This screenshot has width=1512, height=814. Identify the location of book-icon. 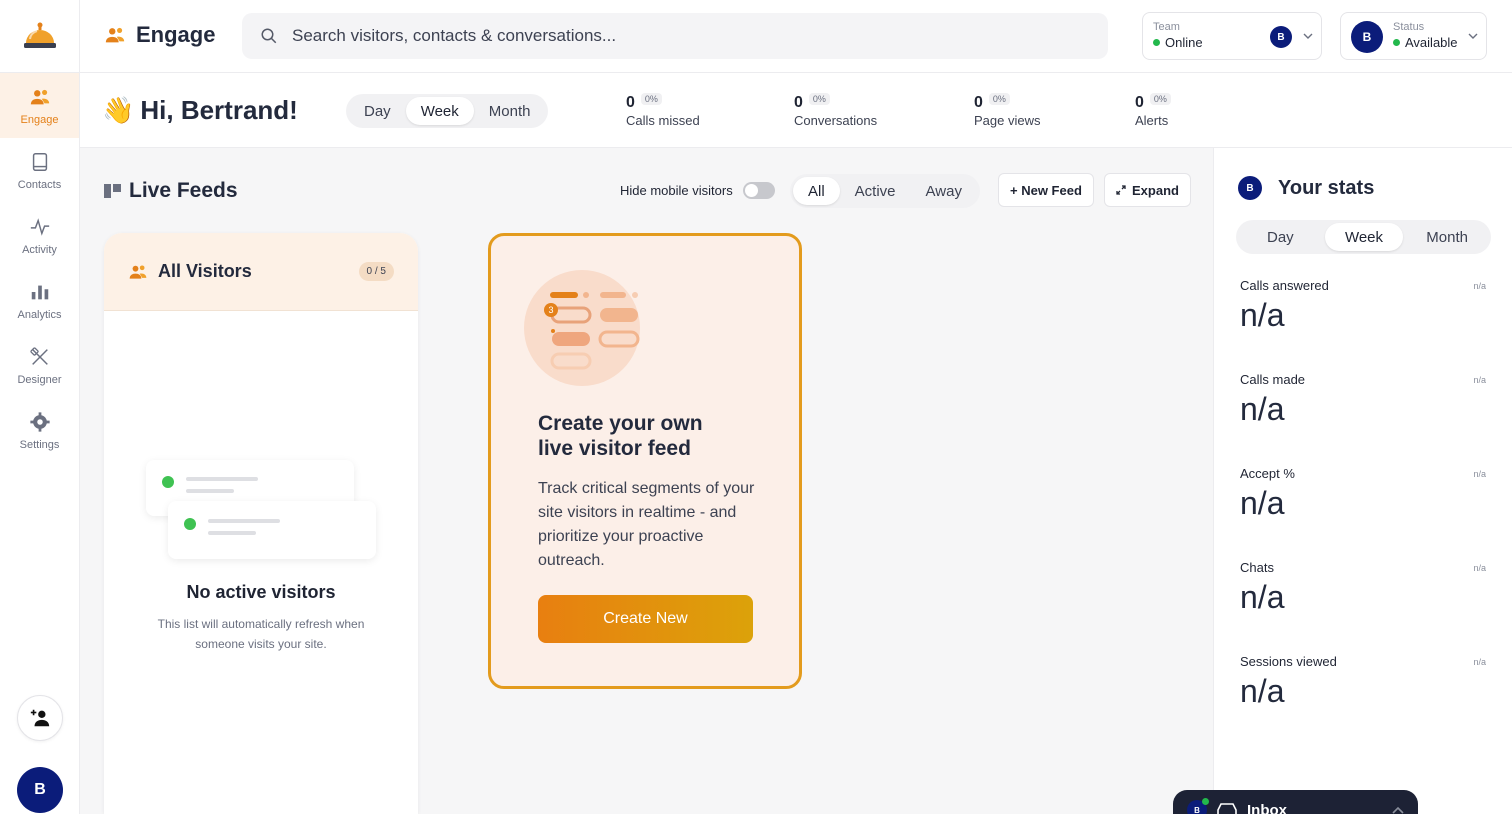
(39, 161).